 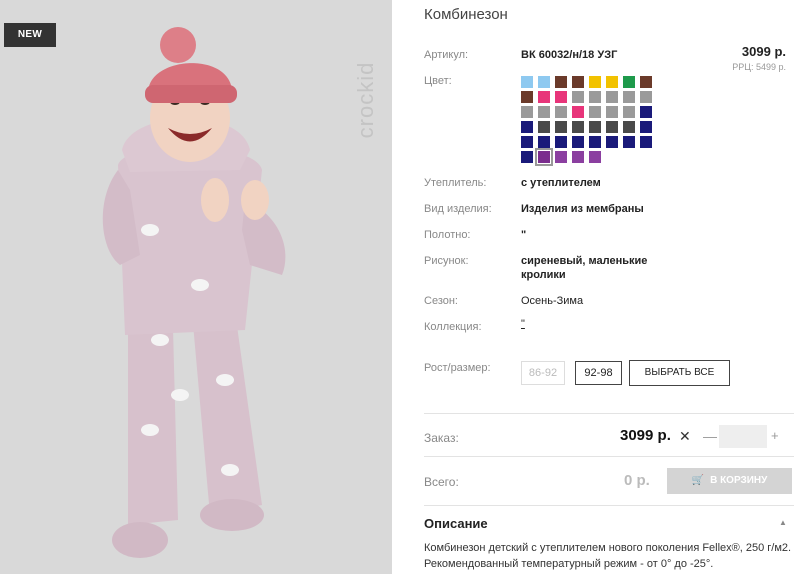 I want to click on product-title: Комбинезон, so click(x=466, y=14).